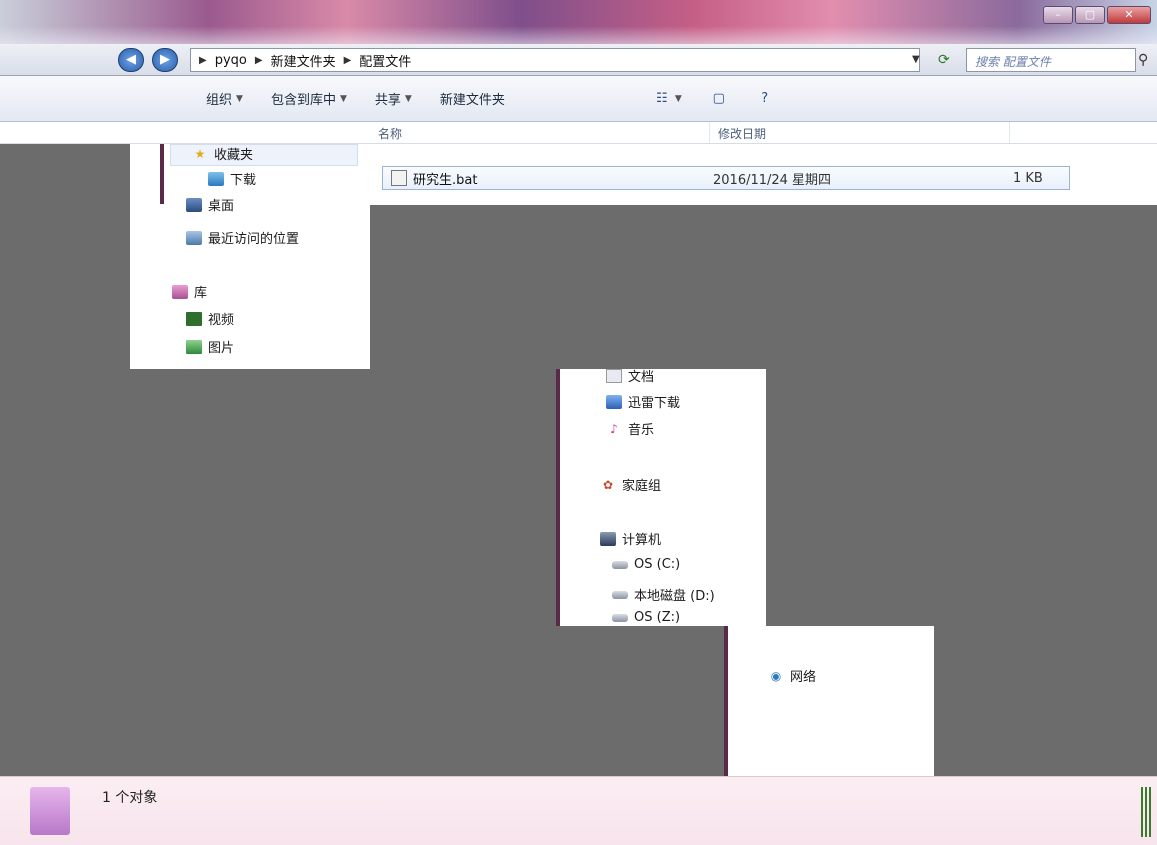 The image size is (1157, 845). Describe the element at coordinates (201, 293) in the screenshot. I see `nav-library-label: 库` at that location.